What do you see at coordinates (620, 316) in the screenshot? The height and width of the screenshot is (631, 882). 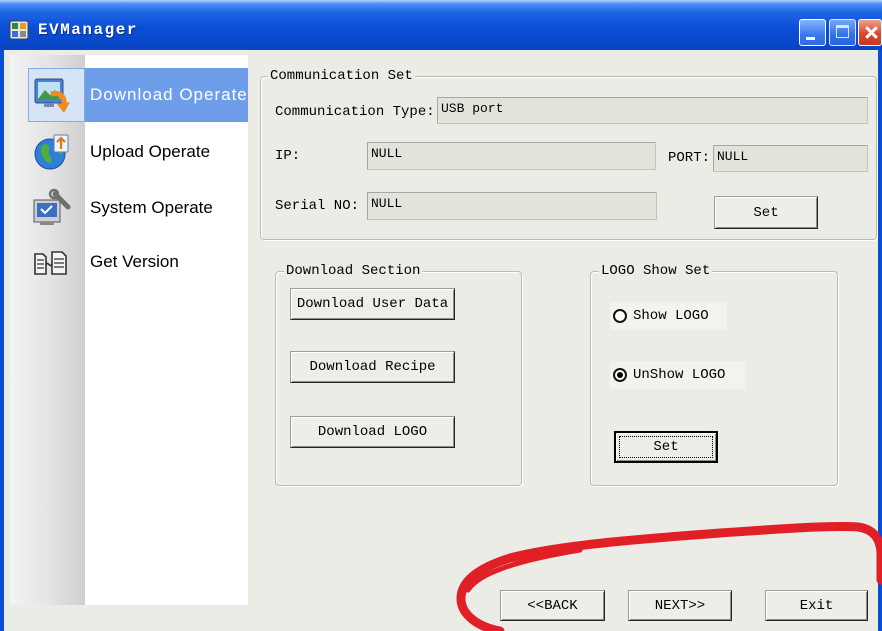 I see `show-logo-radio` at bounding box center [620, 316].